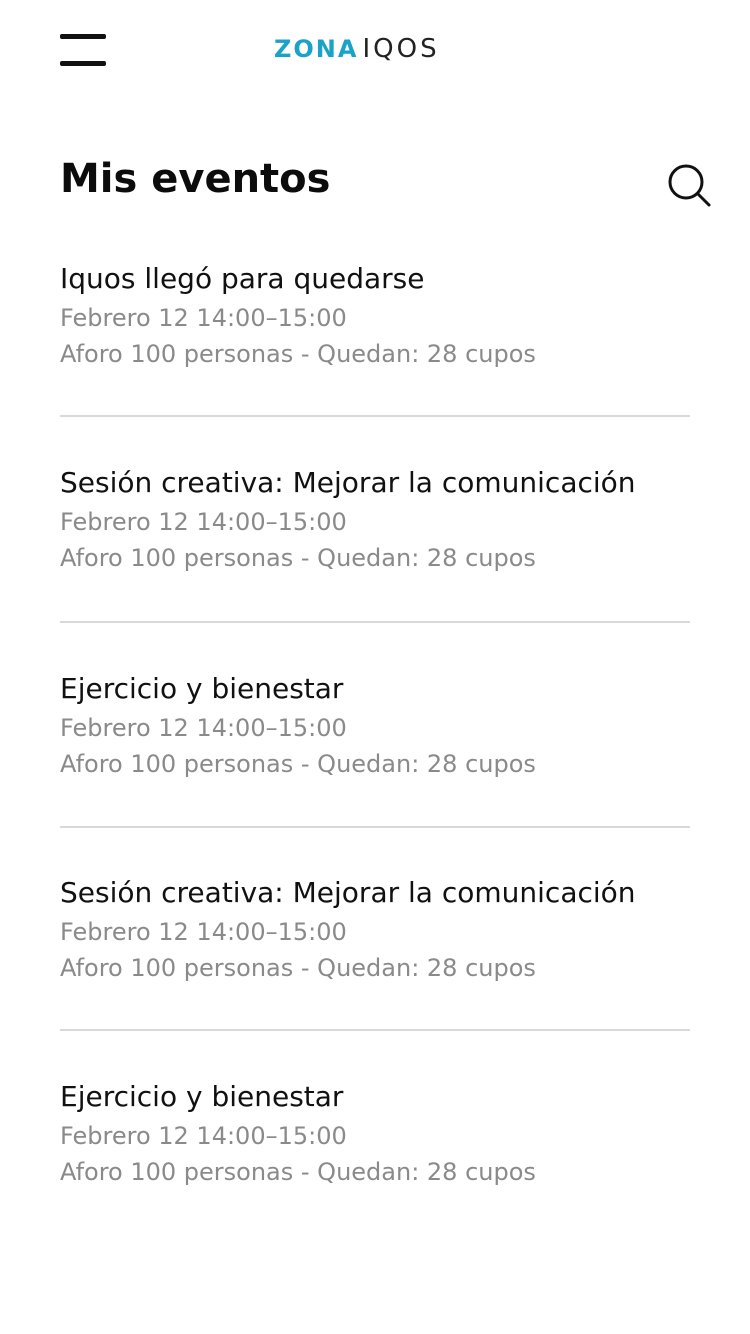 This screenshot has width=750, height=1334. I want to click on search-icon-graphic, so click(689, 185).